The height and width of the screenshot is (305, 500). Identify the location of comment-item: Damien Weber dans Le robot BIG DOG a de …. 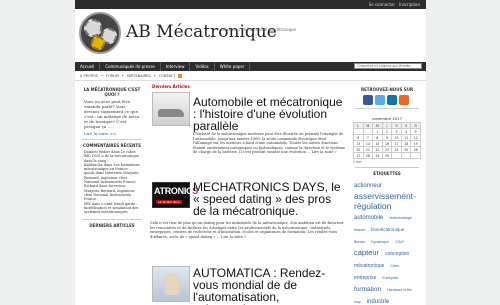
(112, 156).